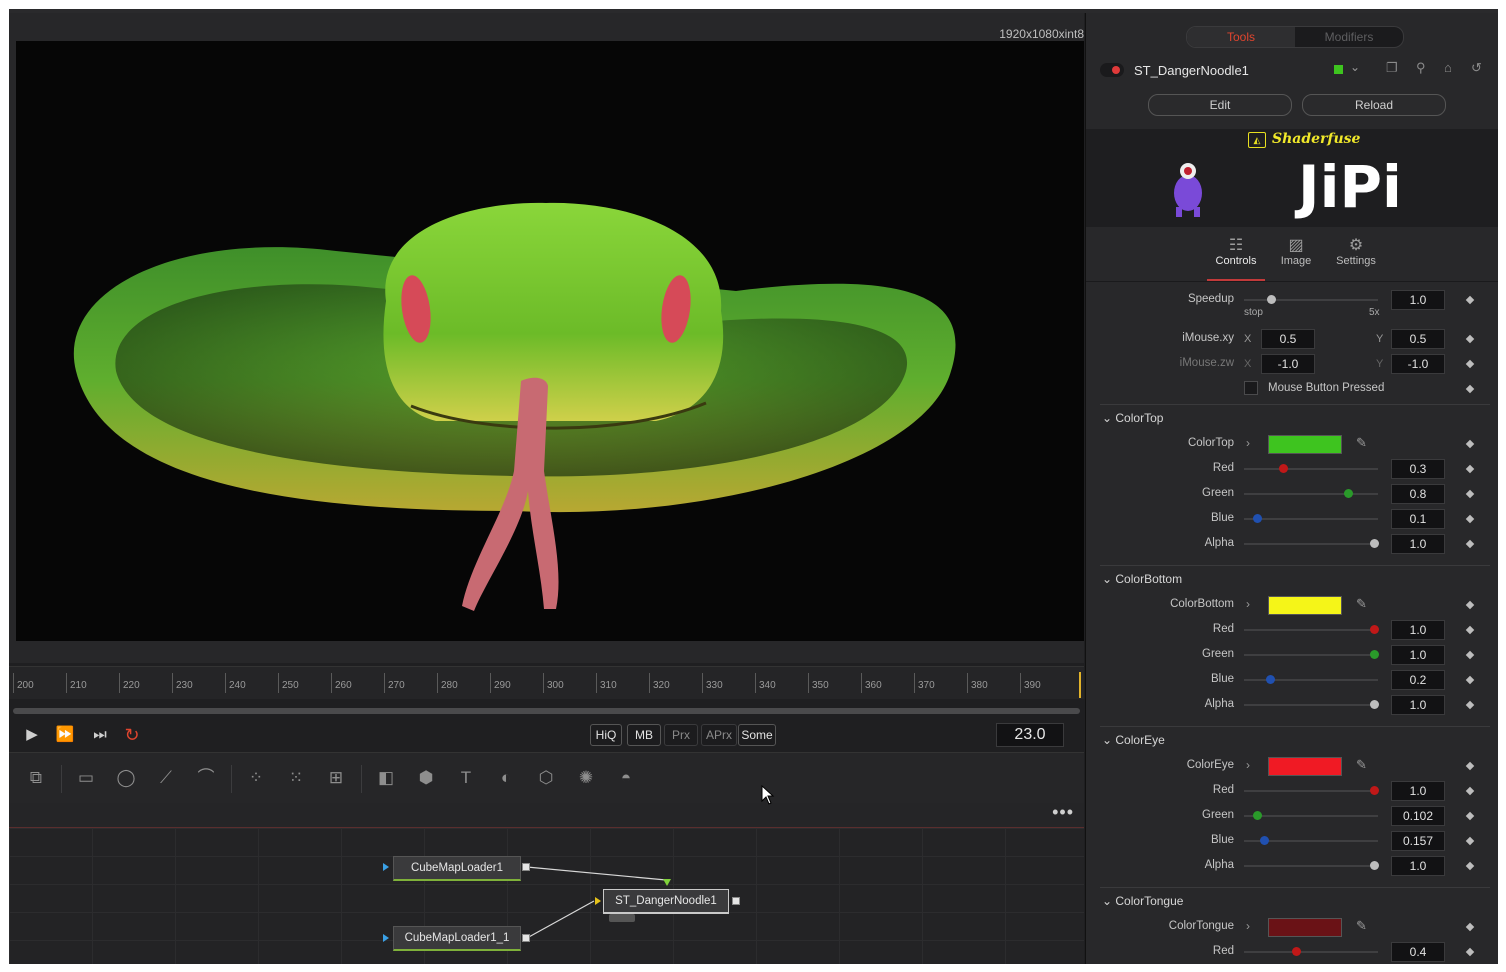 Image resolution: width=1506 pixels, height=972 pixels. I want to click on current-frame-field: 23.0, so click(1030, 735).